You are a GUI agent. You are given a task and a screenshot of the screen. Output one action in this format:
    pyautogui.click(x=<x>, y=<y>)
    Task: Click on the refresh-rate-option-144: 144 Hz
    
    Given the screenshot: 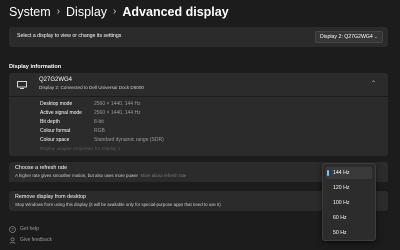 What is the action you would take?
    pyautogui.click(x=349, y=173)
    